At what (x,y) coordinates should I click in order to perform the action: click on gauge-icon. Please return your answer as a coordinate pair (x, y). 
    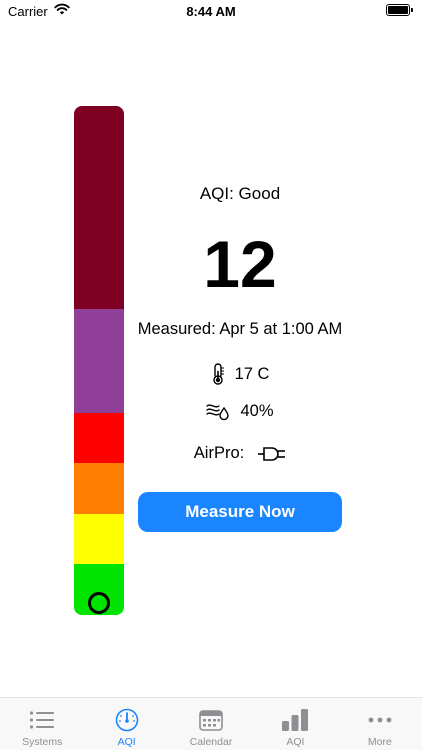
    Looking at the image, I should click on (127, 720).